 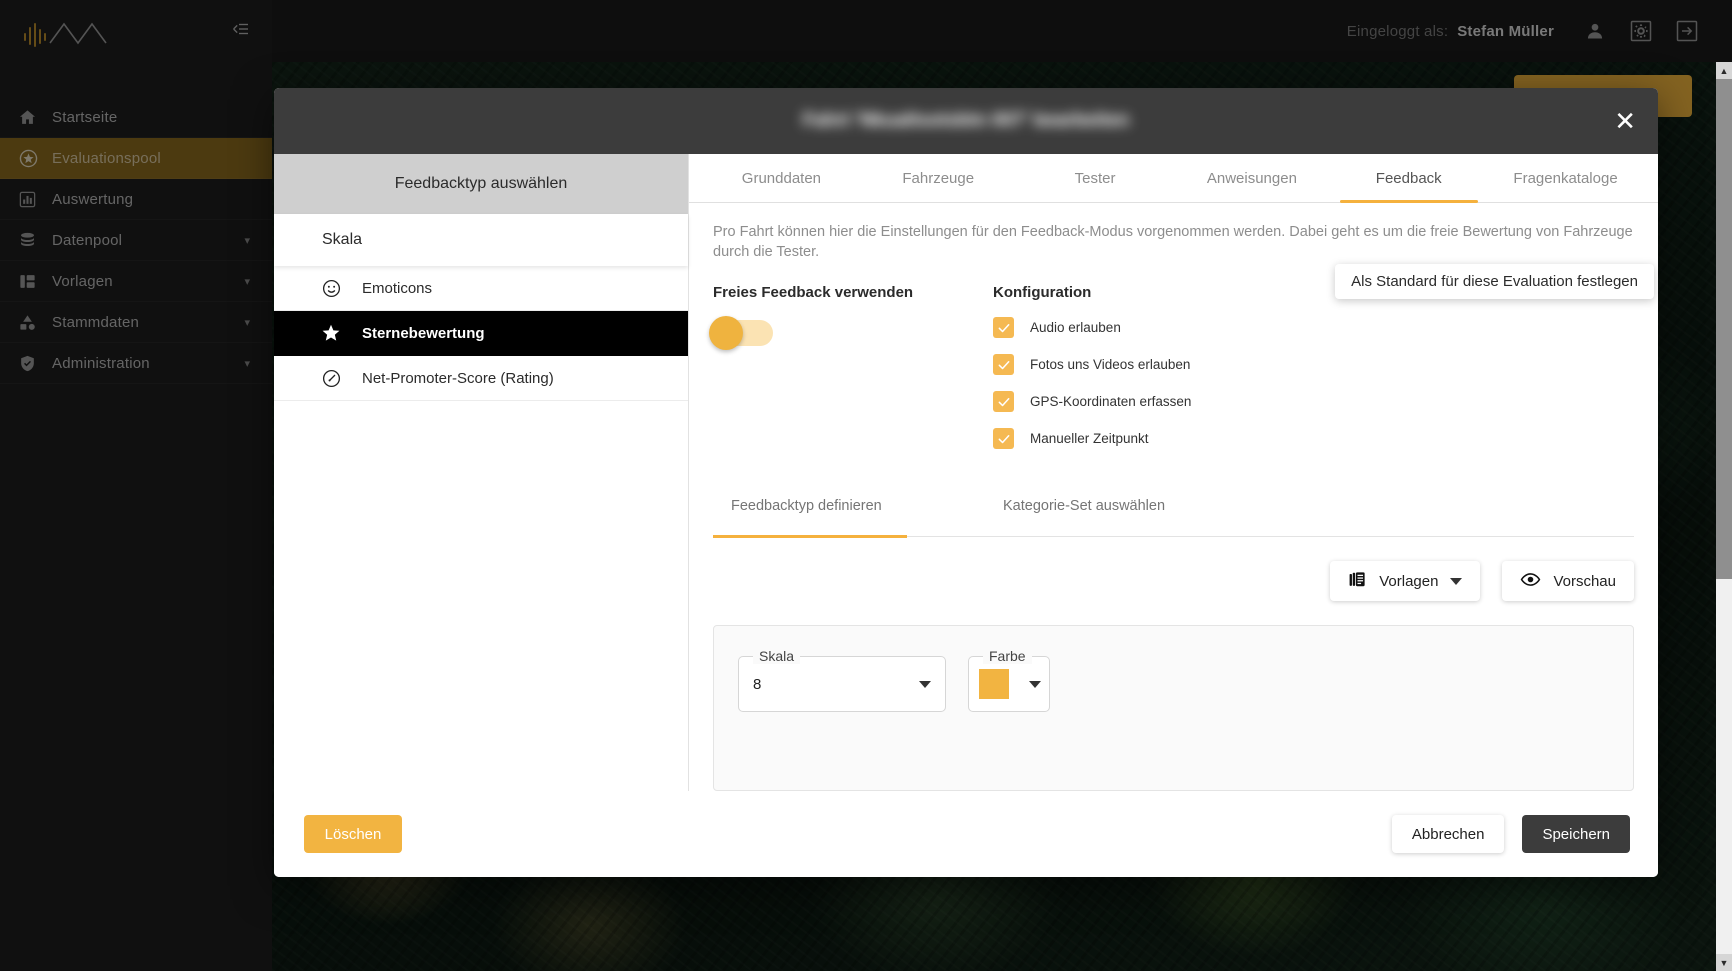 What do you see at coordinates (1203, 328) in the screenshot?
I see `checkbox-row-audio: Audio erlauben` at bounding box center [1203, 328].